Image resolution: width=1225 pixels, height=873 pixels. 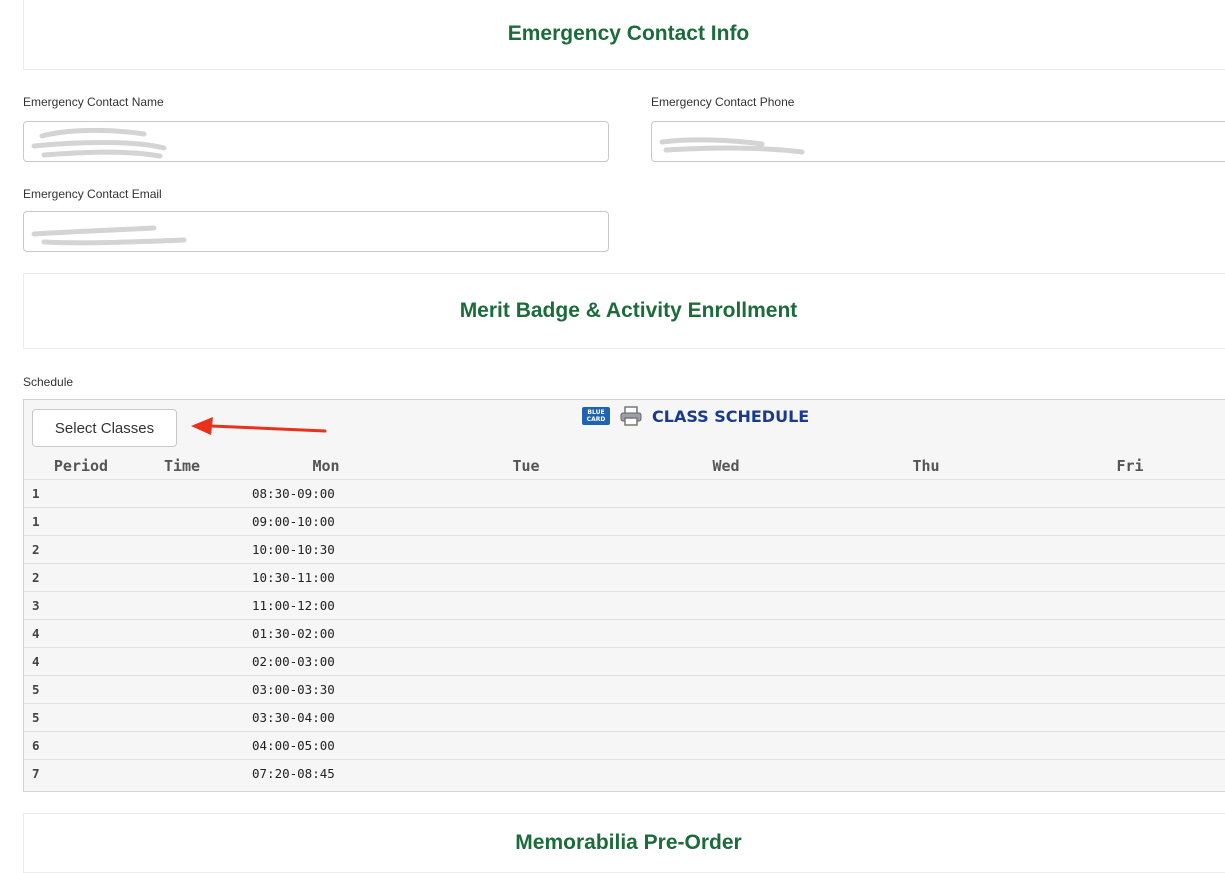 I want to click on table-row: 5 03:00-03:30, so click(x=624, y=689).